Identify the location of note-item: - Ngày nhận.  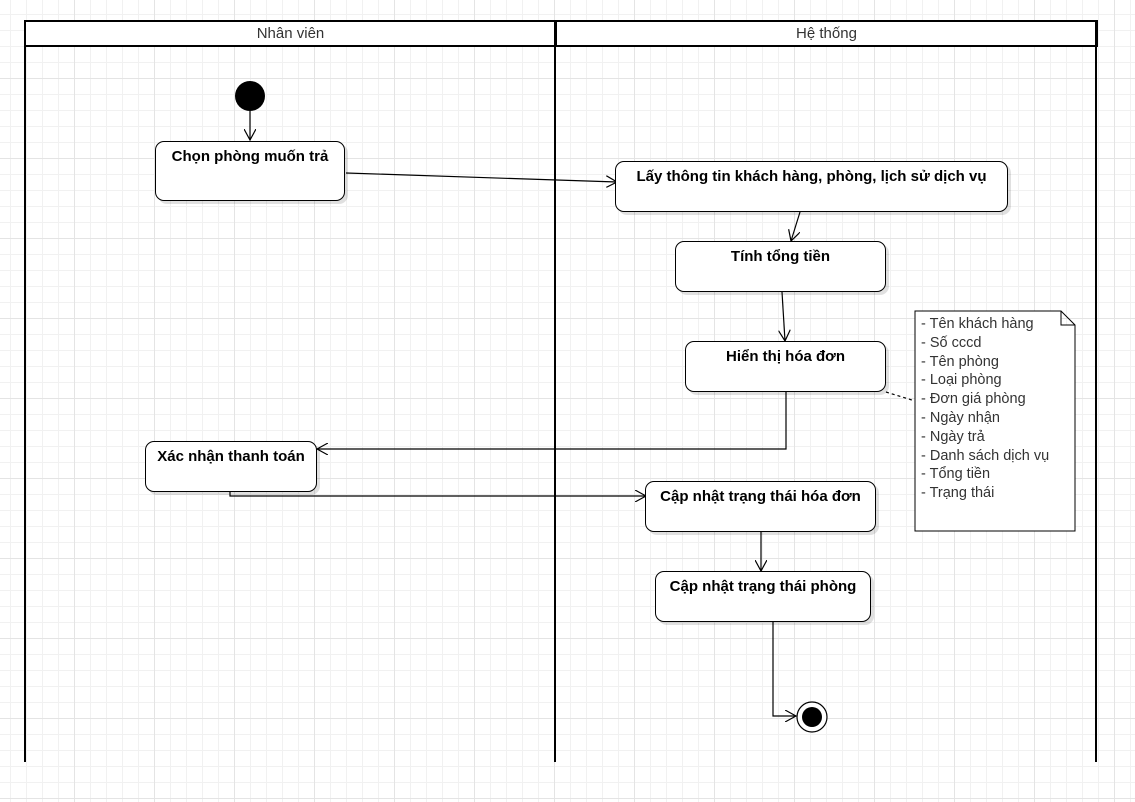
(960, 417).